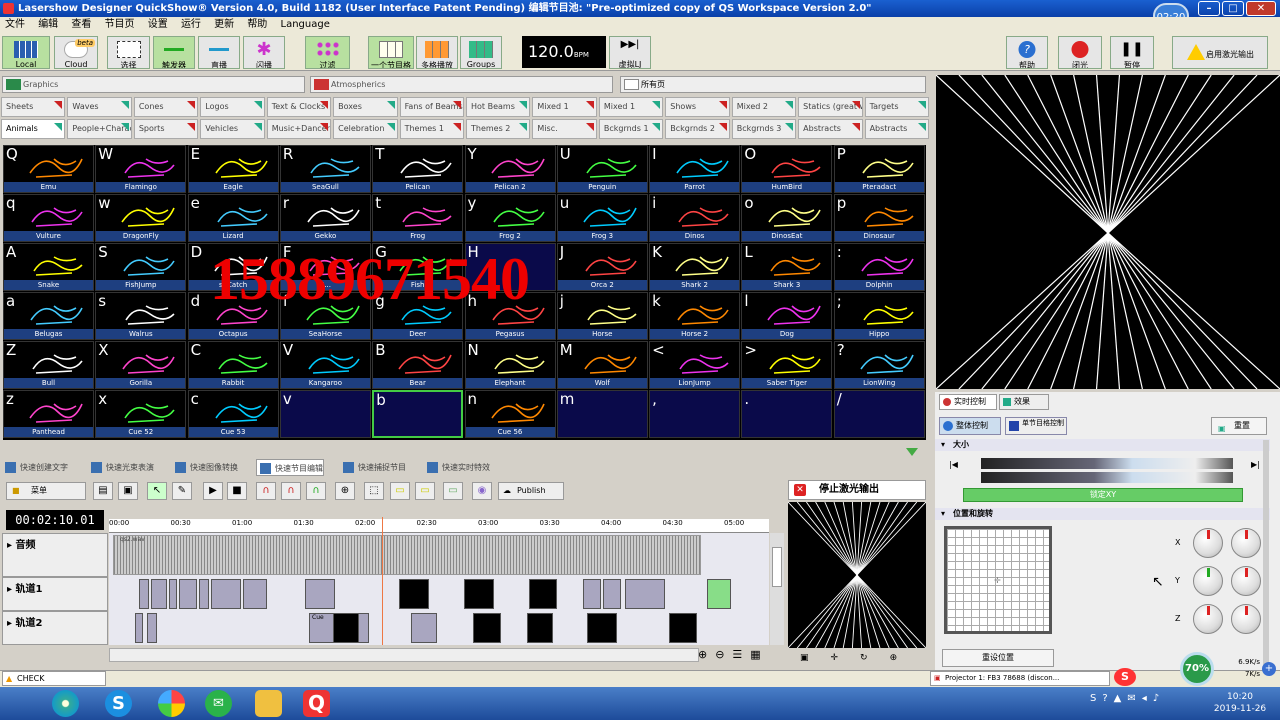  Describe the element at coordinates (418, 218) in the screenshot. I see `cue-cell: t Frog` at that location.